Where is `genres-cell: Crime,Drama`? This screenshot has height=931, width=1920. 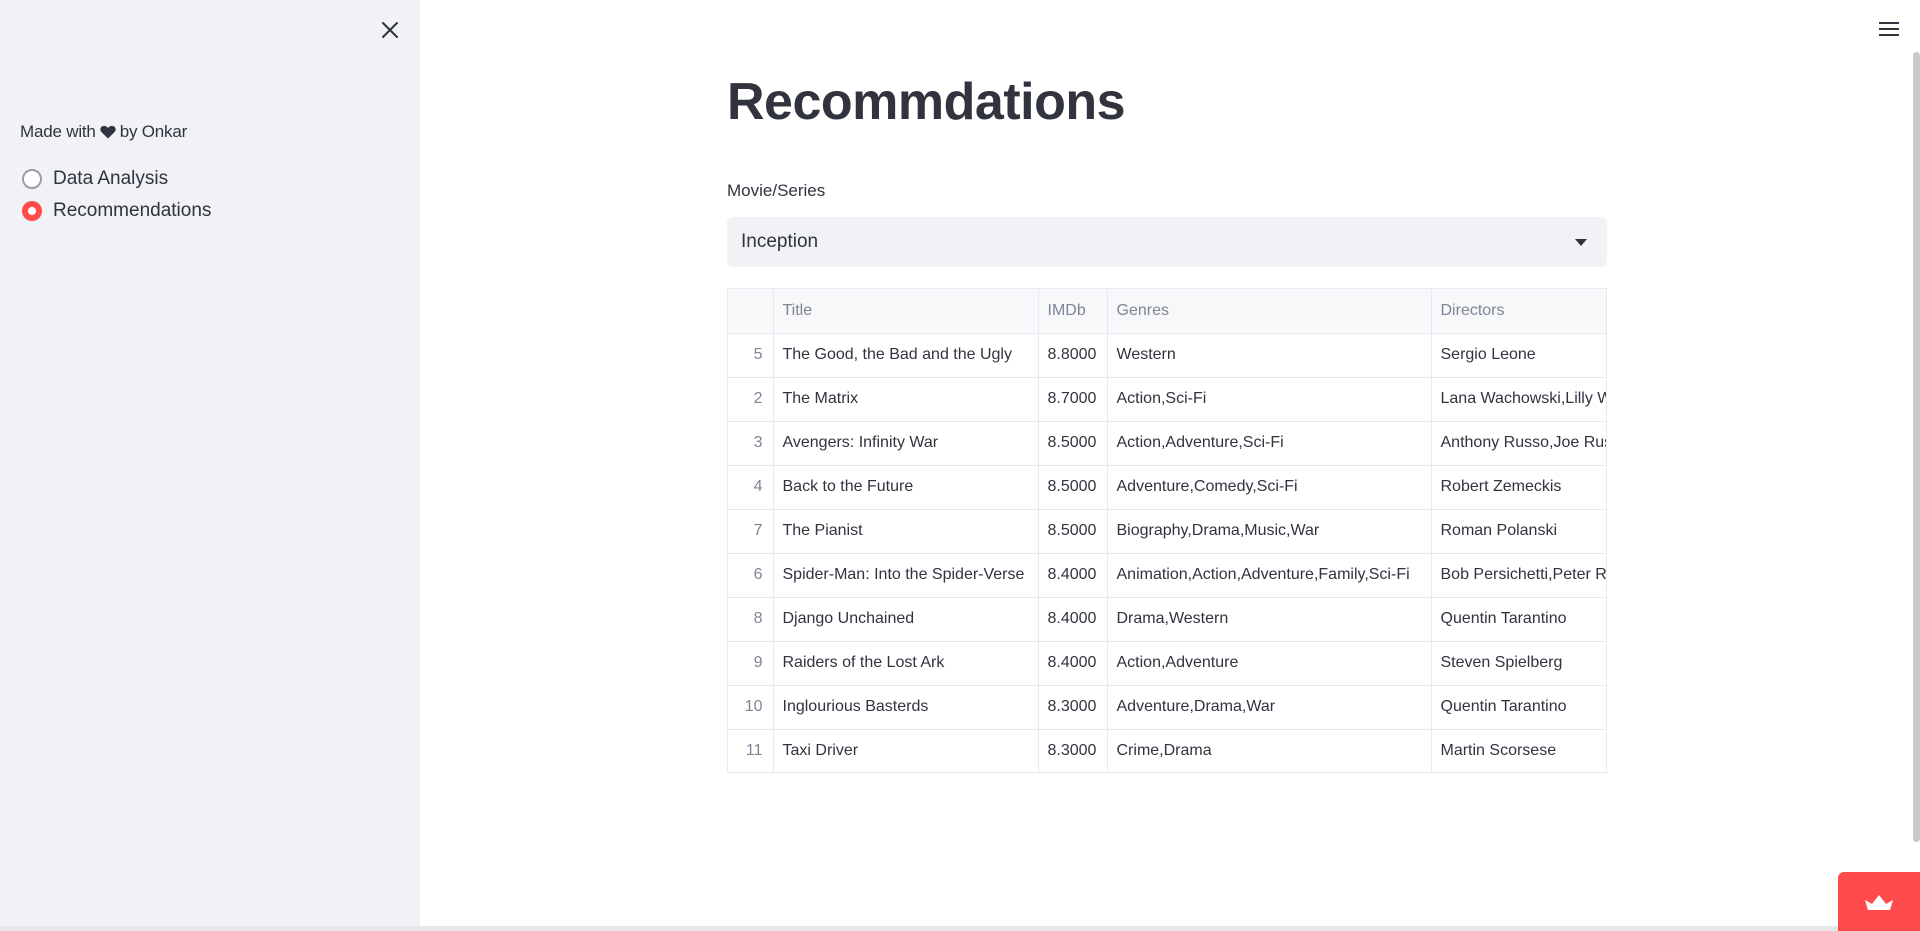 genres-cell: Crime,Drama is located at coordinates (1269, 750).